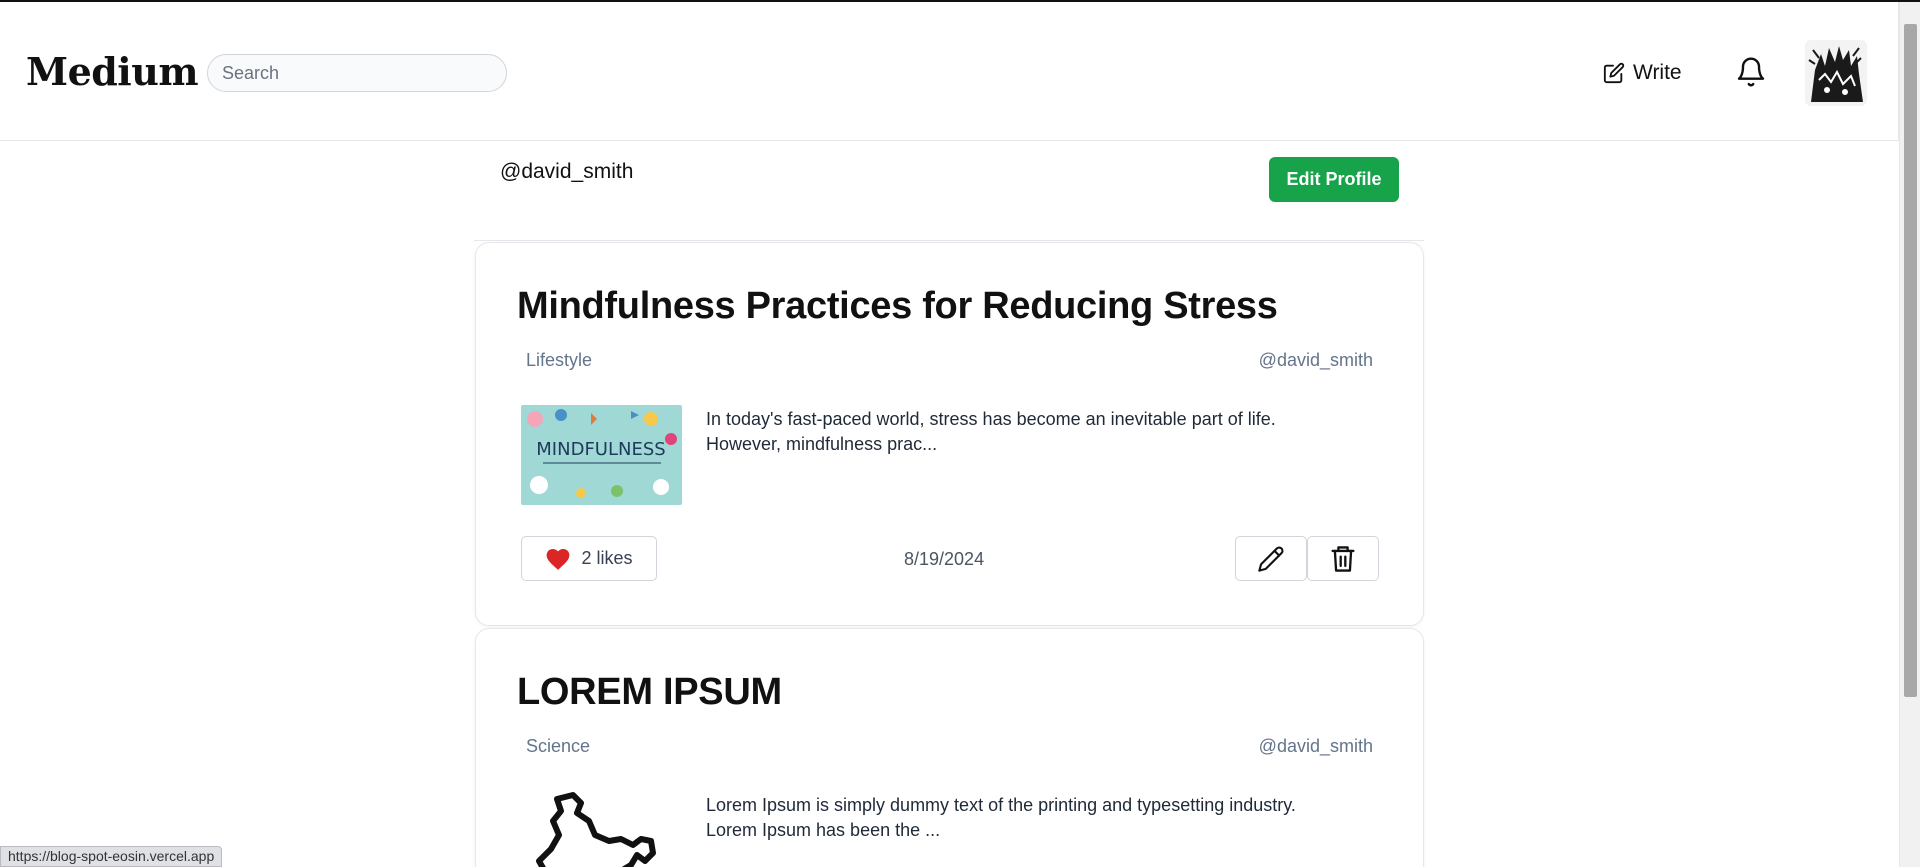  I want to click on post-thumbnail: MINDFULNESS, so click(601, 455).